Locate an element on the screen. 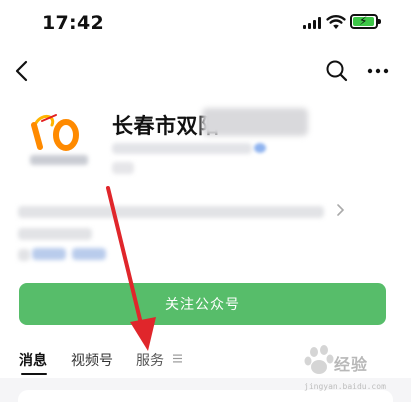 The image size is (411, 410). search-icon is located at coordinates (337, 71).